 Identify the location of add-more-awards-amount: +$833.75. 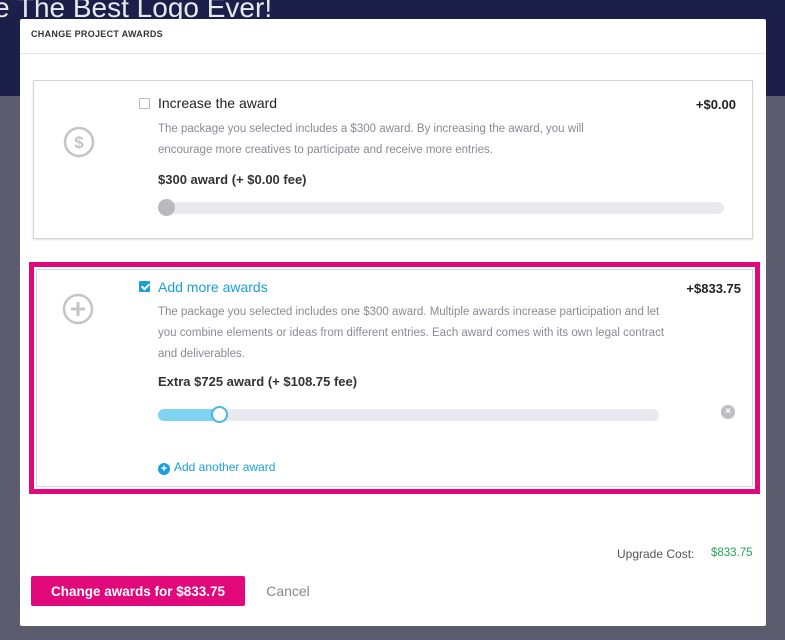
(713, 288).